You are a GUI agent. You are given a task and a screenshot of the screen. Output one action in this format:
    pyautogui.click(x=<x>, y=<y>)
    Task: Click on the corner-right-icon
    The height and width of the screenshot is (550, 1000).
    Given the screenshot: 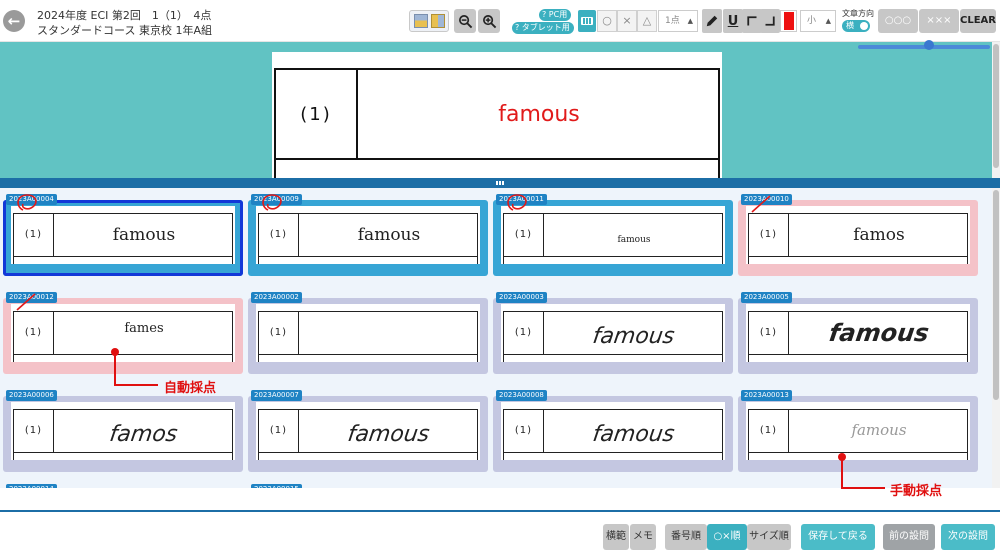 What is the action you would take?
    pyautogui.click(x=770, y=21)
    